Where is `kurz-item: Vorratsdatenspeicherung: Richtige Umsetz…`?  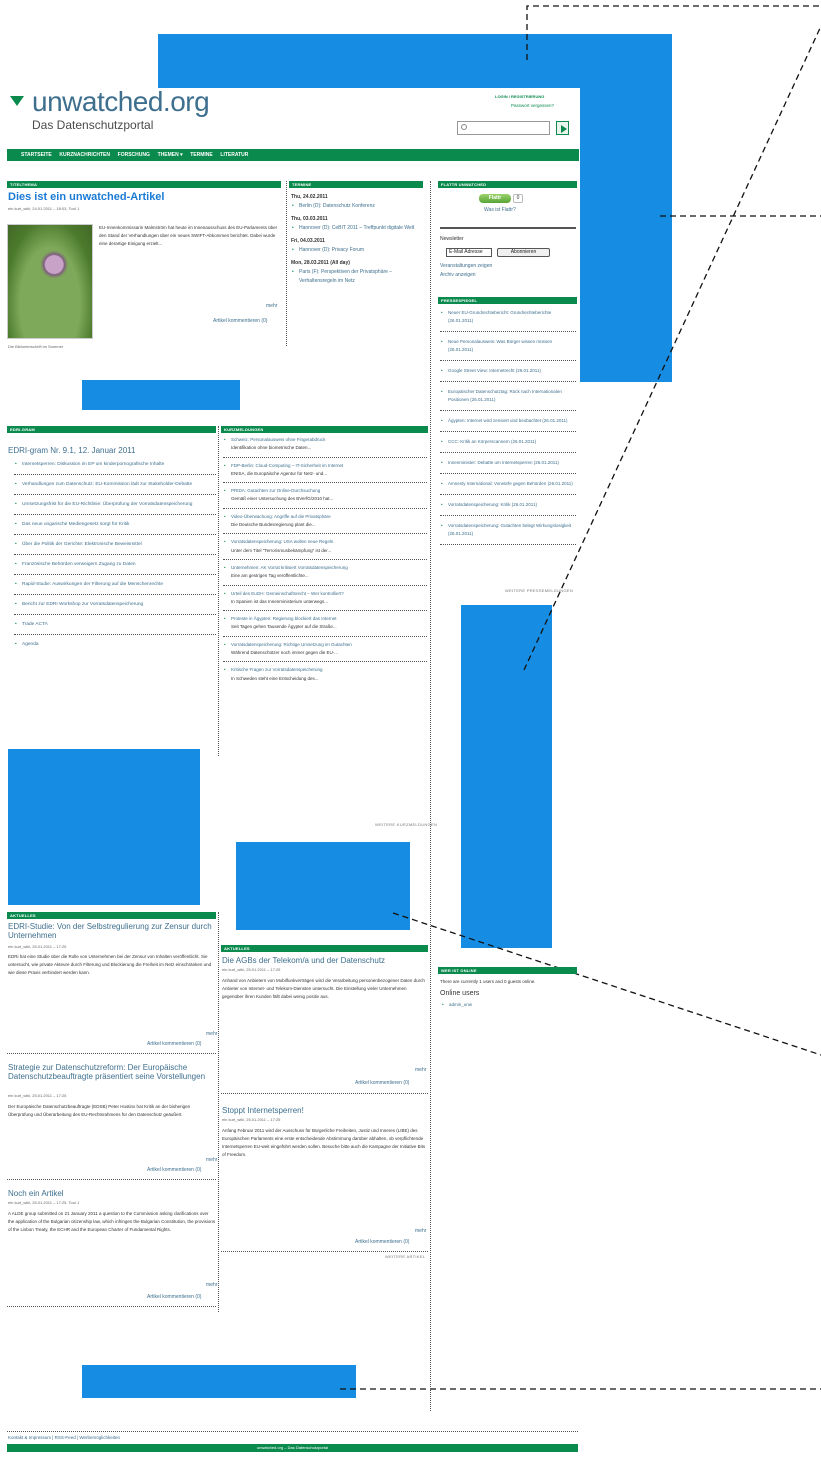 kurz-item: Vorratsdatenspeicherung: Richtige Umsetz… is located at coordinates (325, 652).